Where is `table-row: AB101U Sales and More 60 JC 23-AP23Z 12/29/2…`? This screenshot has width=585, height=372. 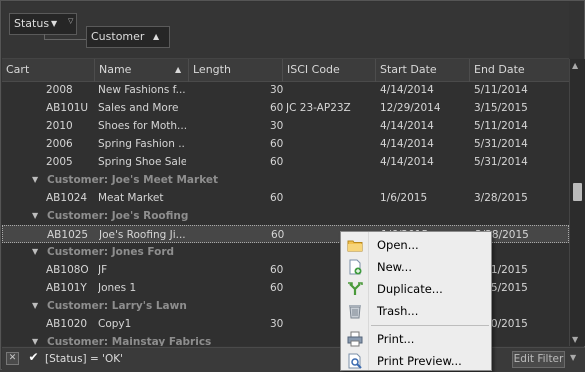
table-row: AB101U Sales and More 60 JC 23-AP23Z 12/29/2… is located at coordinates (285, 108).